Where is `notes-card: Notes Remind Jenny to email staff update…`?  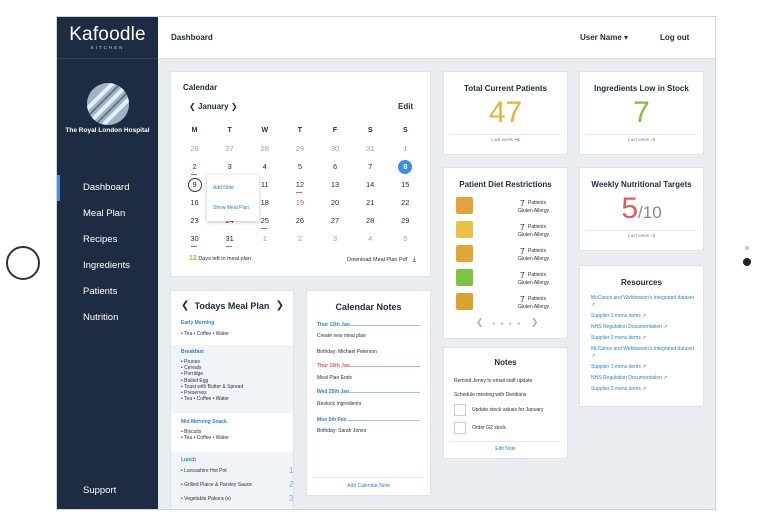 notes-card: Notes Remind Jenny to email staff update… is located at coordinates (505, 403).